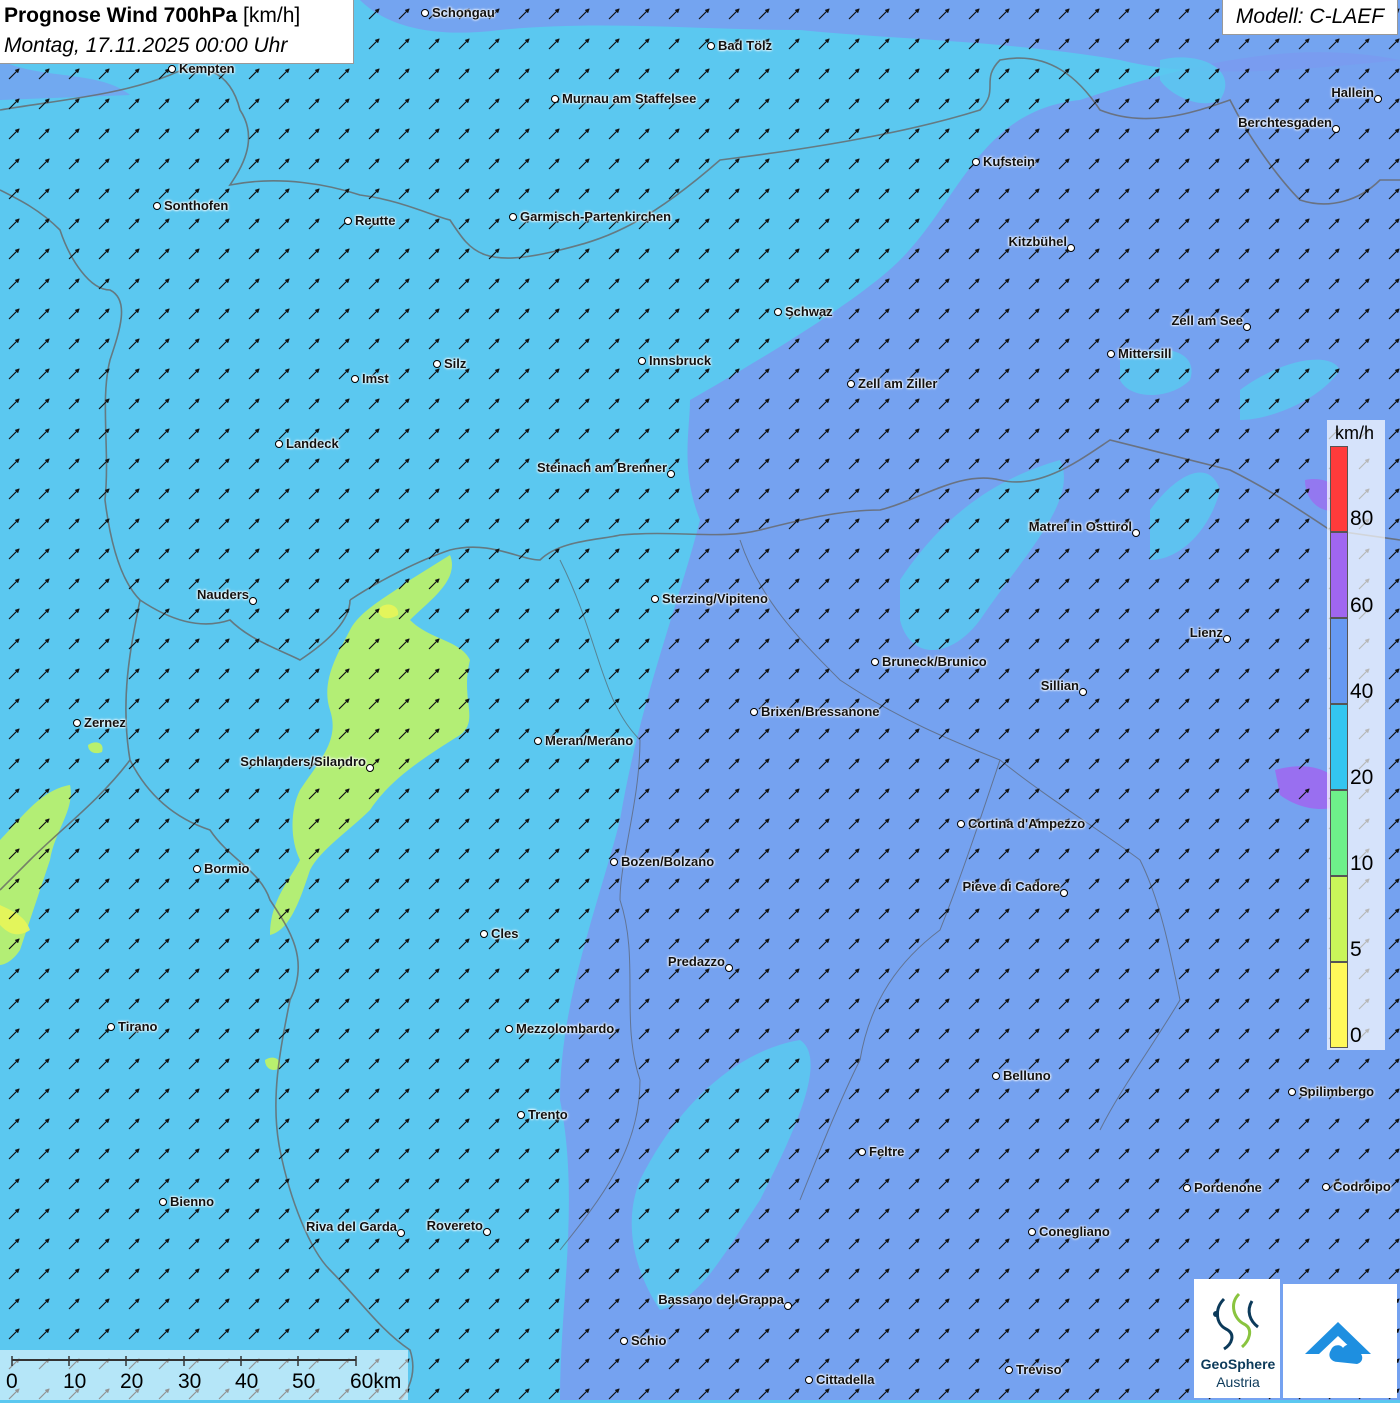 Image resolution: width=1400 pixels, height=1403 pixels. I want to click on logo-country: Austria, so click(1238, 1382).